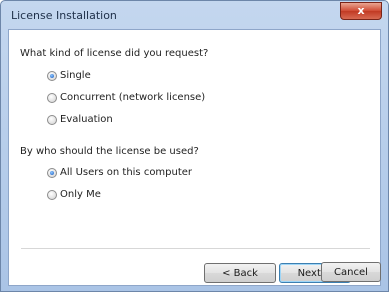 This screenshot has width=389, height=292. Describe the element at coordinates (114, 53) in the screenshot. I see `license-kind-question: What kind of license did you request?` at that location.